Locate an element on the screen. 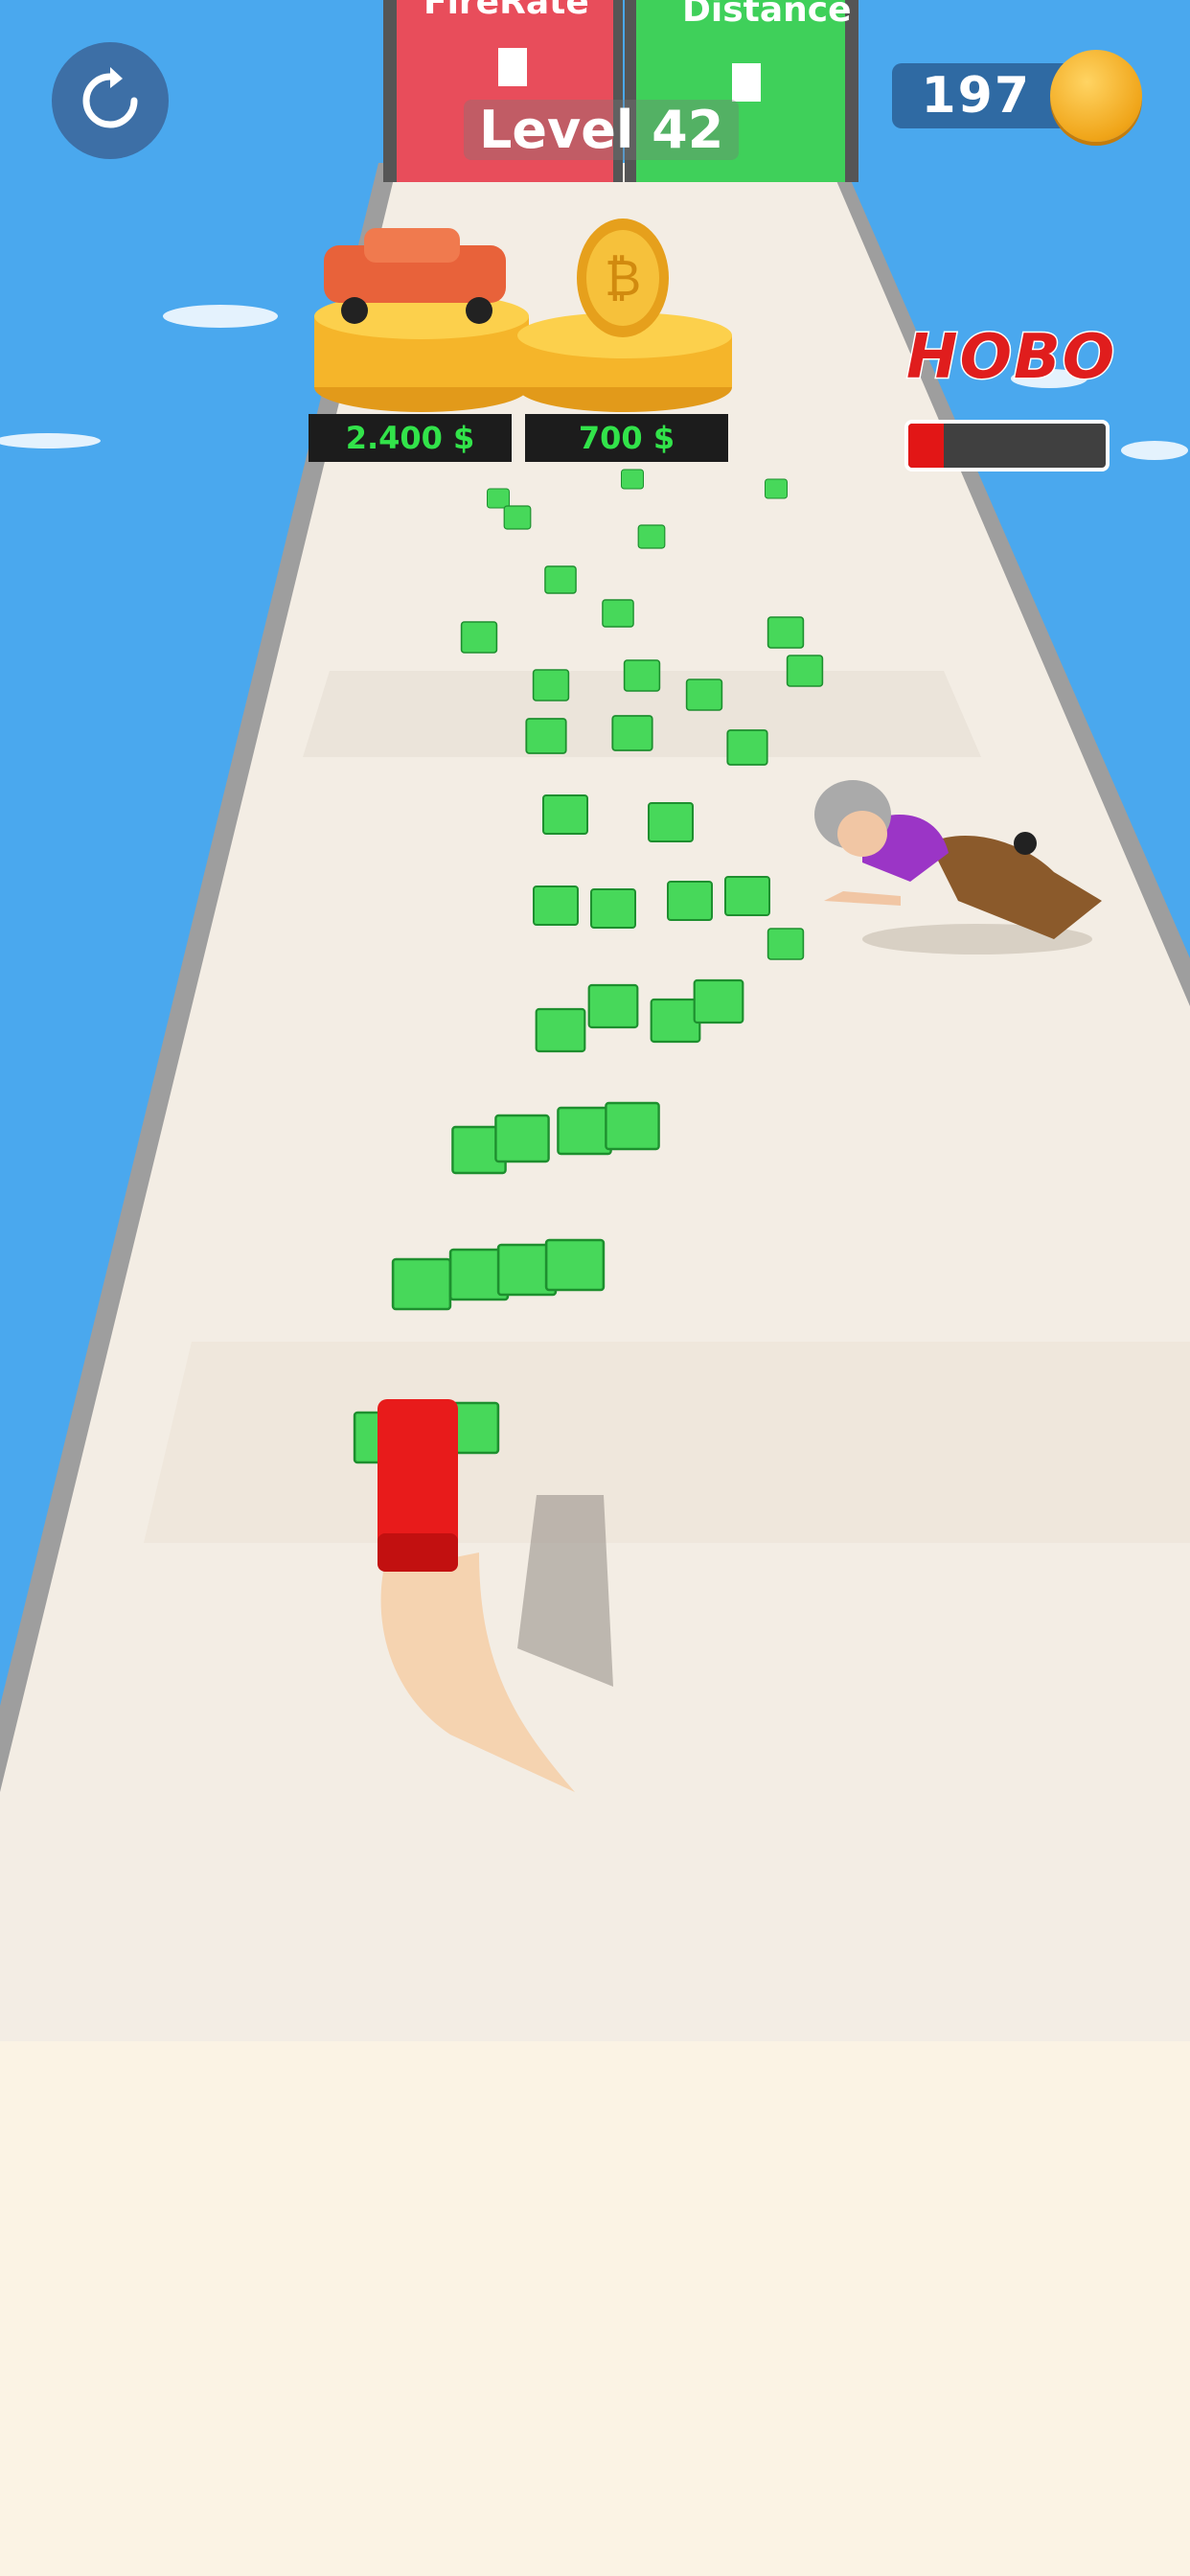 This screenshot has width=1190, height=2576. car-price-label: 2.400 $ is located at coordinates (411, 438).